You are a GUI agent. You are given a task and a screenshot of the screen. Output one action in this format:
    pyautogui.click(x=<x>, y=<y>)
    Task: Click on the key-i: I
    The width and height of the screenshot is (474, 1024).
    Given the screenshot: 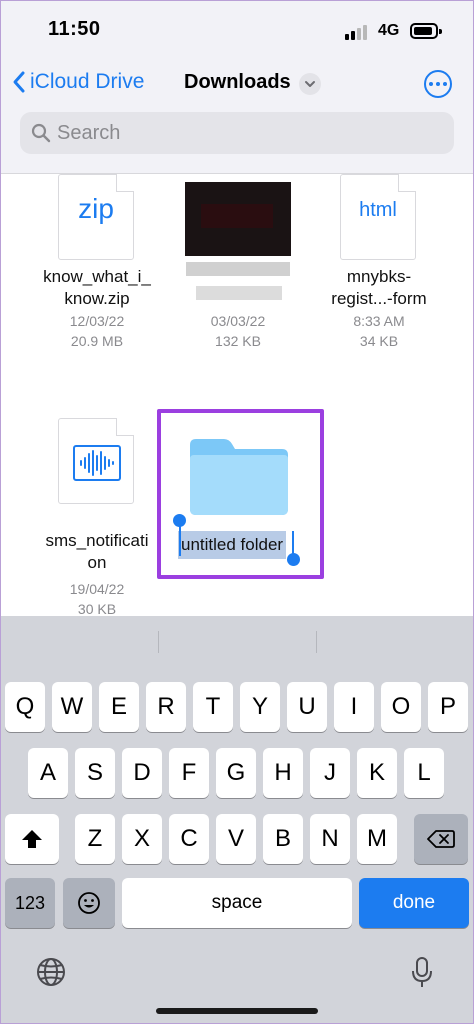 What is the action you would take?
    pyautogui.click(x=354, y=707)
    